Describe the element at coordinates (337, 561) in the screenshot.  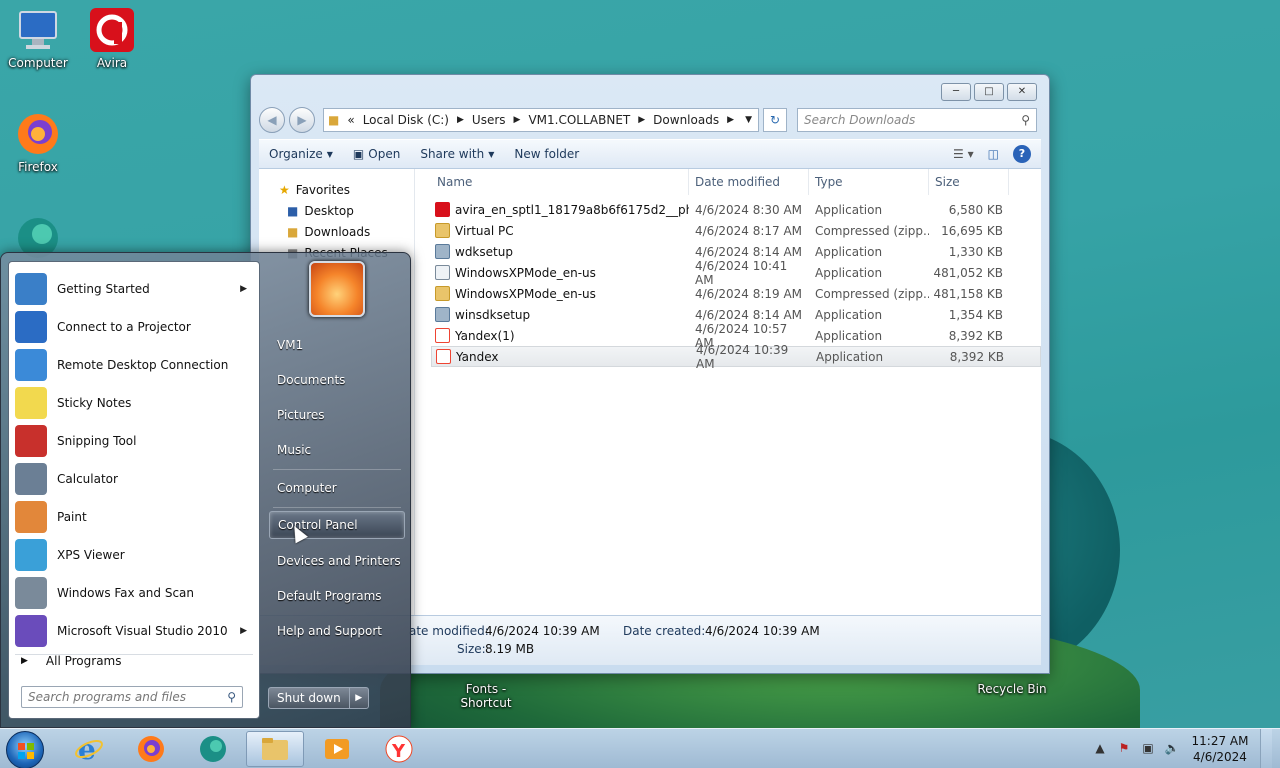
I see `start-item-devices-printers: Devices and Printers` at that location.